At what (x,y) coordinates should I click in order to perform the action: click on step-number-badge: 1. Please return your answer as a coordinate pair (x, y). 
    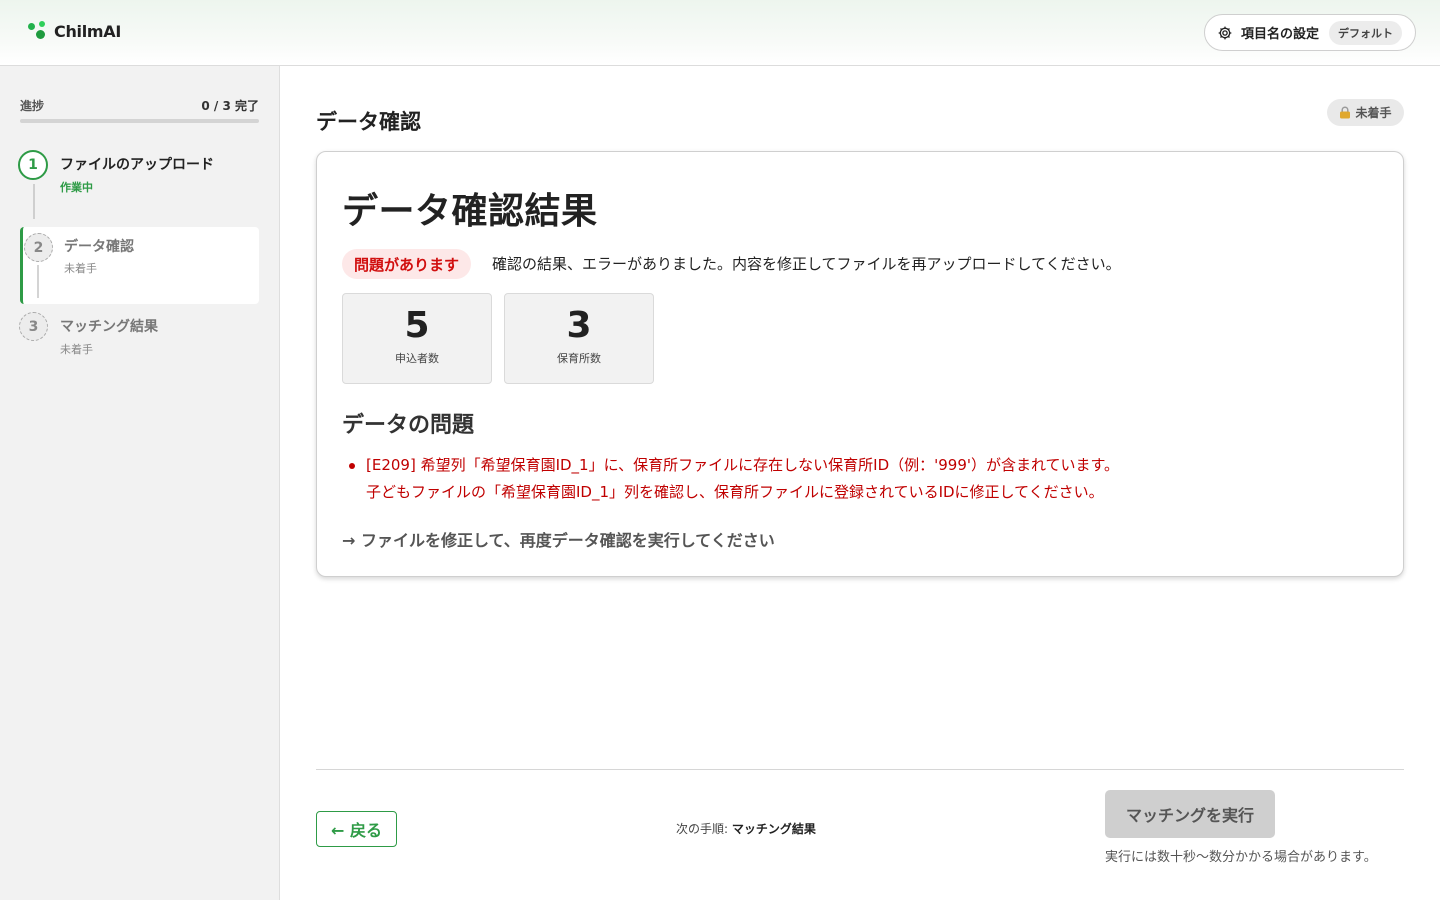
    Looking at the image, I should click on (33, 165).